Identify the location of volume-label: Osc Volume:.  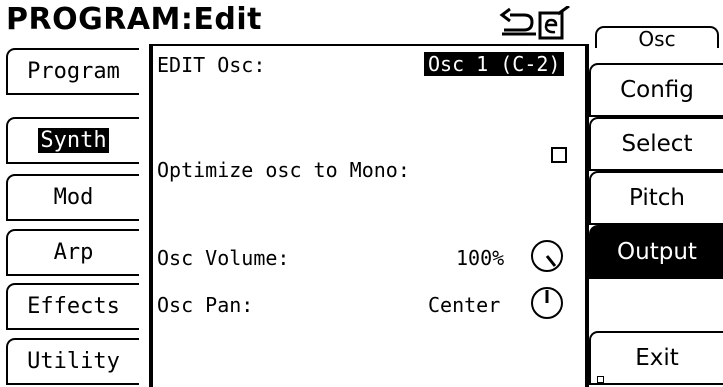
(223, 258).